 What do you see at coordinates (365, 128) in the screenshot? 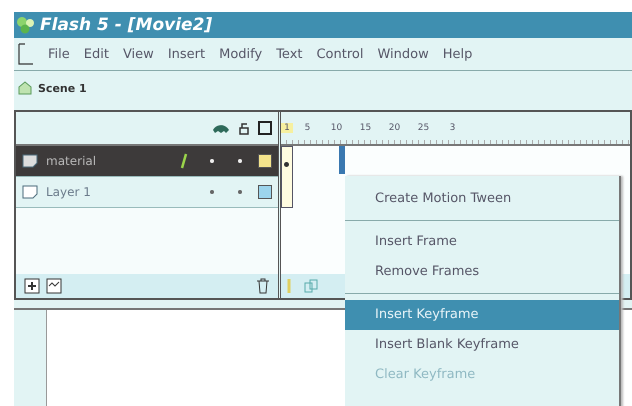
I see `frame-number: 15` at bounding box center [365, 128].